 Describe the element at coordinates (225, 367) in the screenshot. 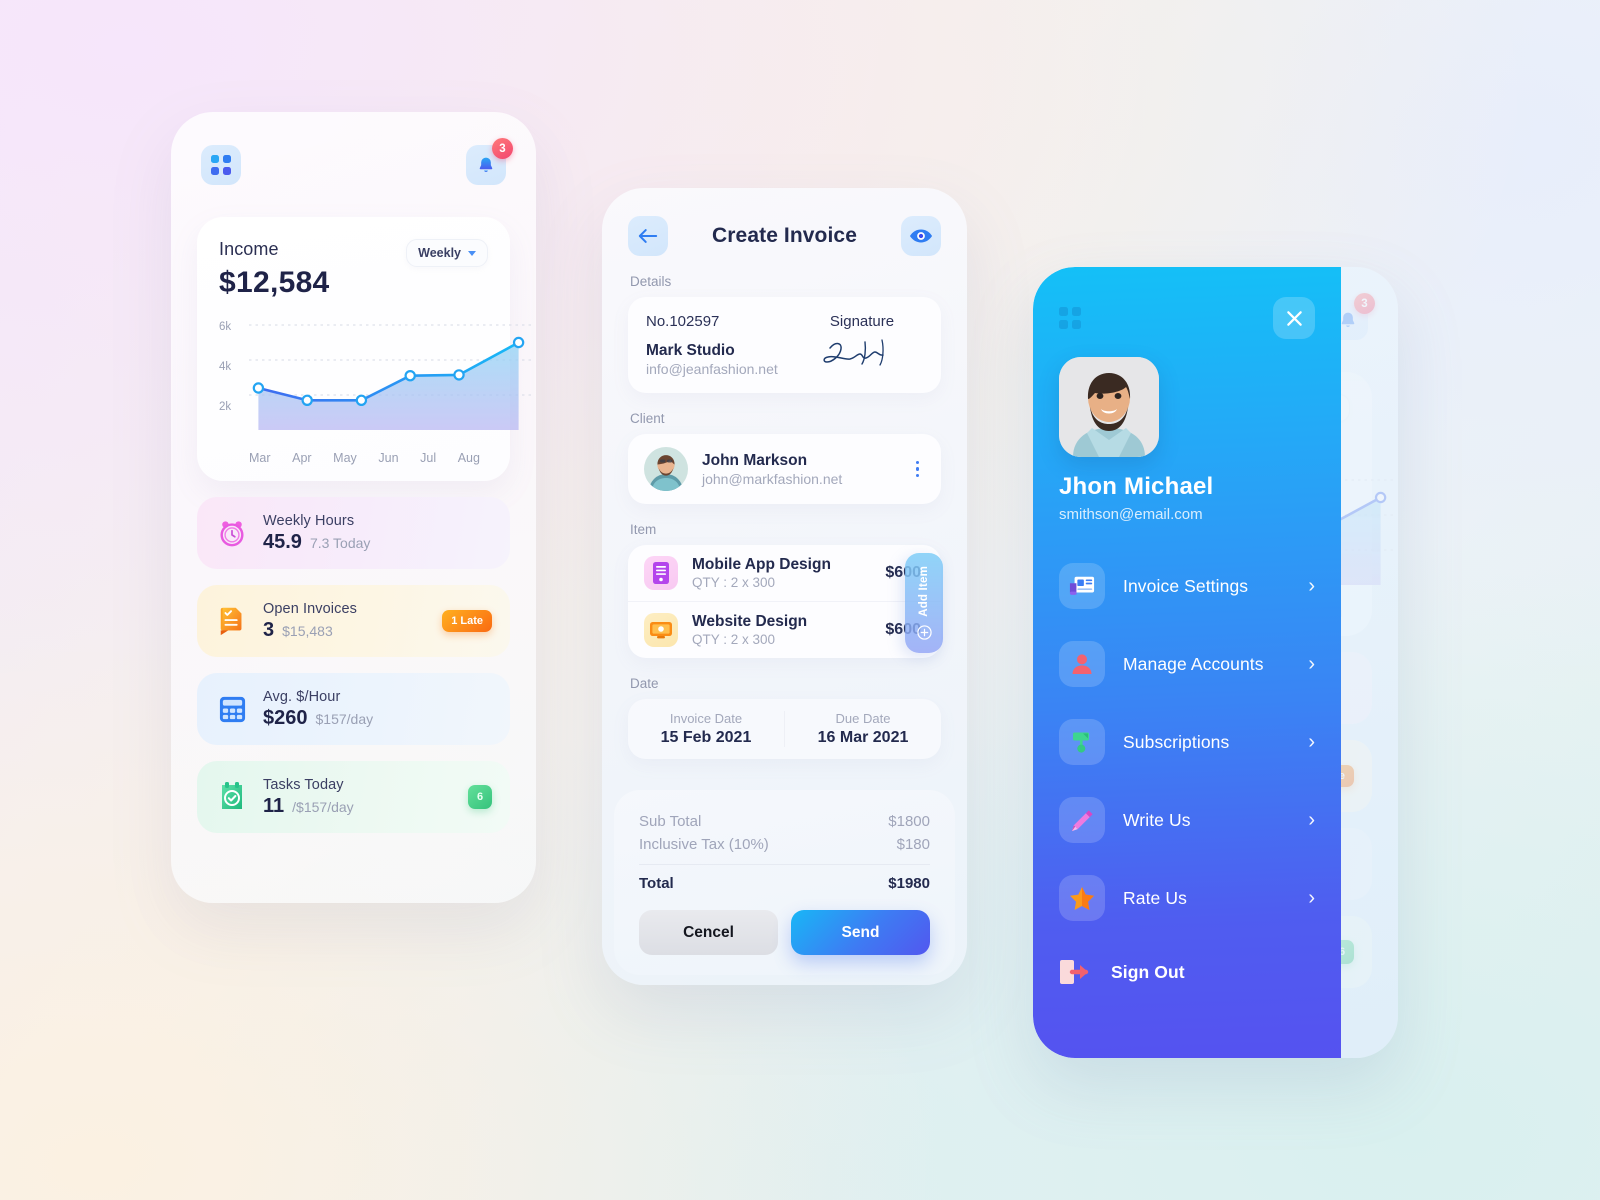

I see `y-tick-4k: 4k` at that location.